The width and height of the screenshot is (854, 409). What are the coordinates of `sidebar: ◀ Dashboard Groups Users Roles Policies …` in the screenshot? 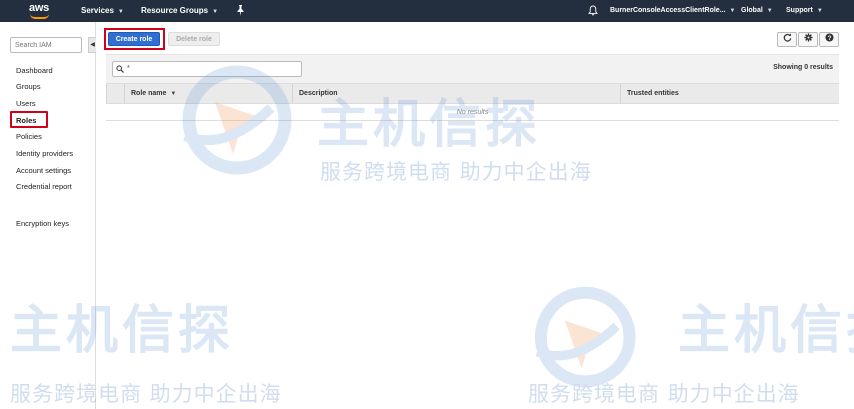 It's located at (48, 215).